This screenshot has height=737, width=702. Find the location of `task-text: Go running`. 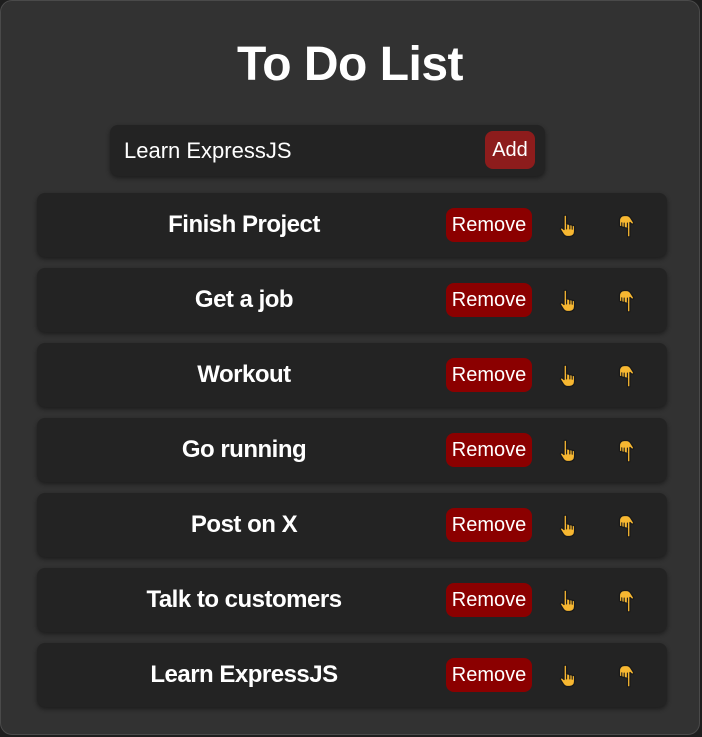

task-text: Go running is located at coordinates (244, 449).